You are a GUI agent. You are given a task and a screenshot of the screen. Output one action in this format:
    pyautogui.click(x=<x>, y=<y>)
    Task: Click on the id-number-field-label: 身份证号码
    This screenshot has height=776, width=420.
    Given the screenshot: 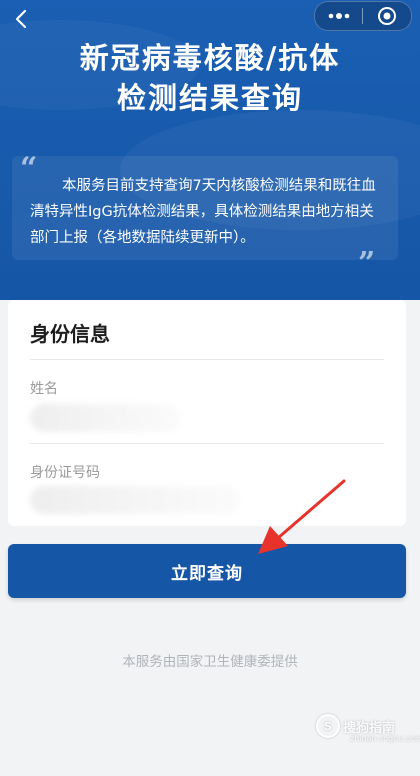 What is the action you would take?
    pyautogui.click(x=65, y=473)
    